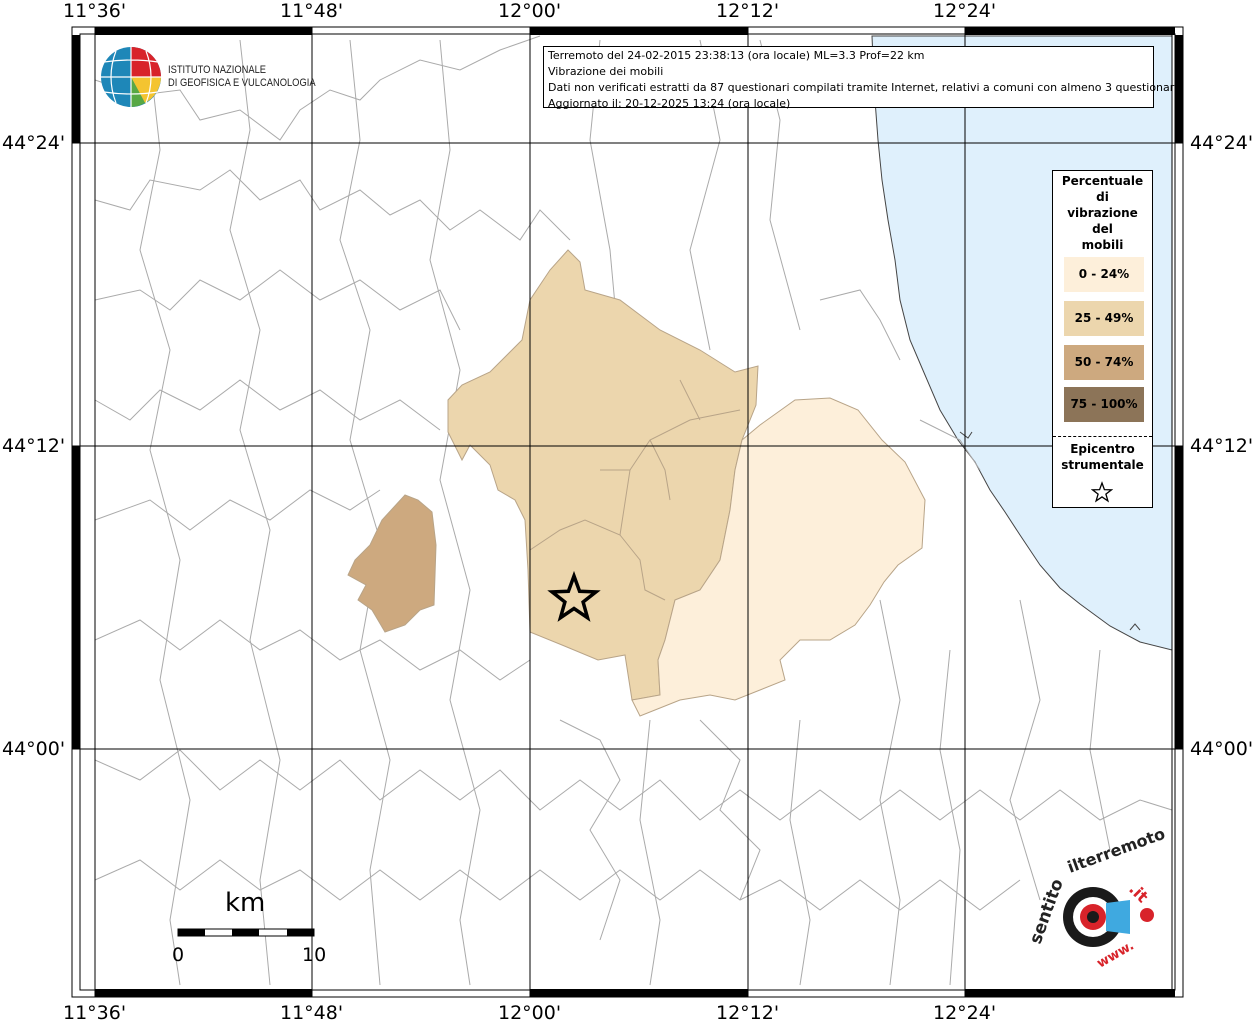 This screenshot has width=1255, height=1024. Describe the element at coordinates (95, 11) in the screenshot. I see `lon-label-1: 11°36'` at that location.